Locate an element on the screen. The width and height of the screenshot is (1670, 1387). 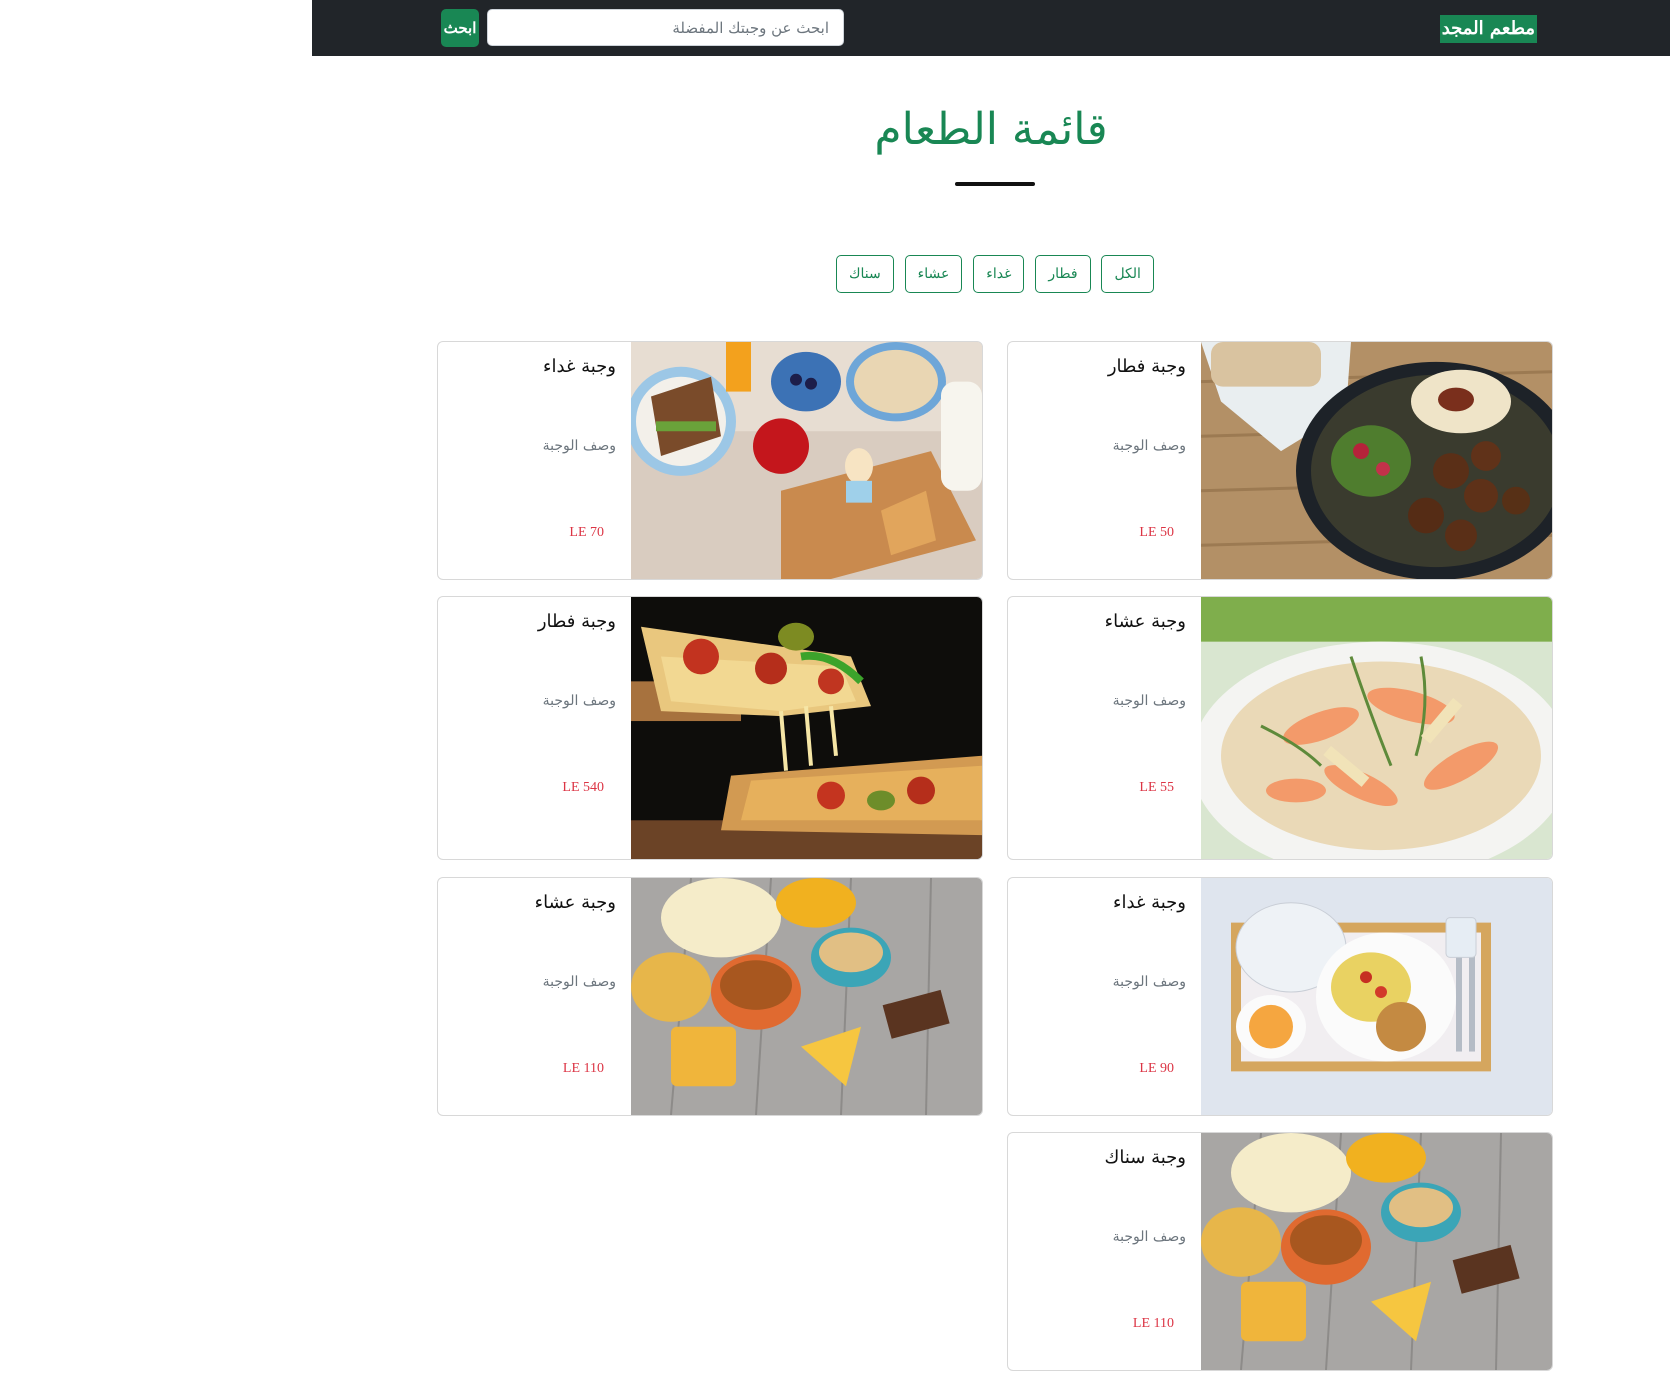
card-body: وجبة سناك وصف الوجبة LE 110 is located at coordinates (1105, 1251).